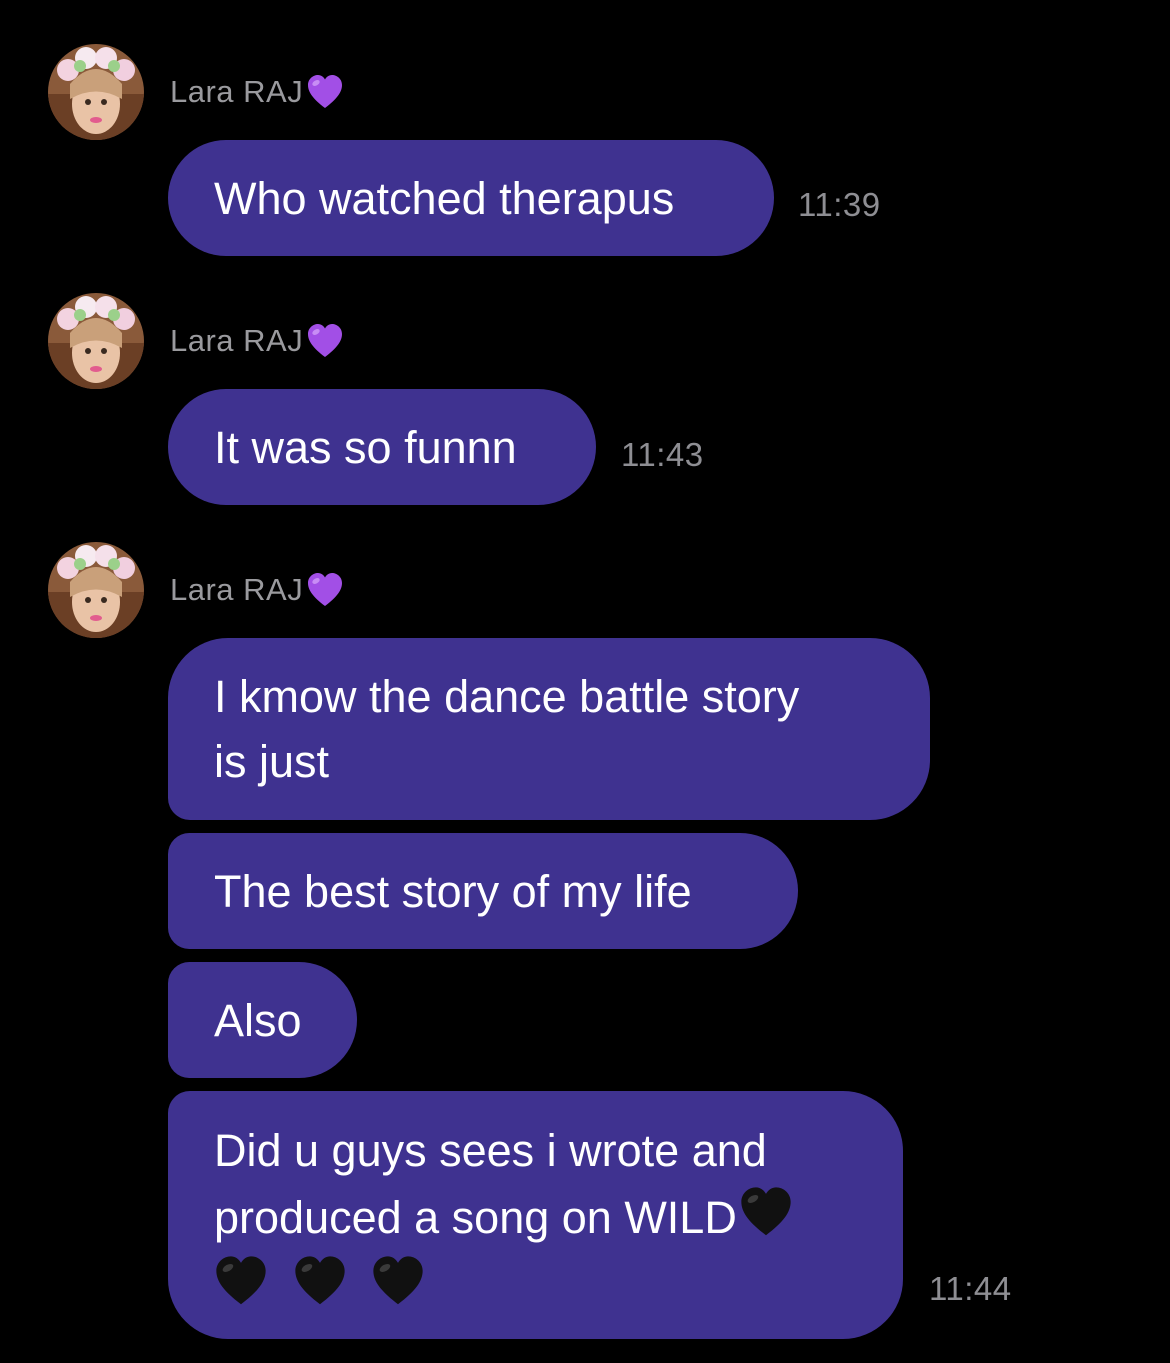 The height and width of the screenshot is (1363, 1170). I want to click on message-bubble: Also, so click(262, 1020).